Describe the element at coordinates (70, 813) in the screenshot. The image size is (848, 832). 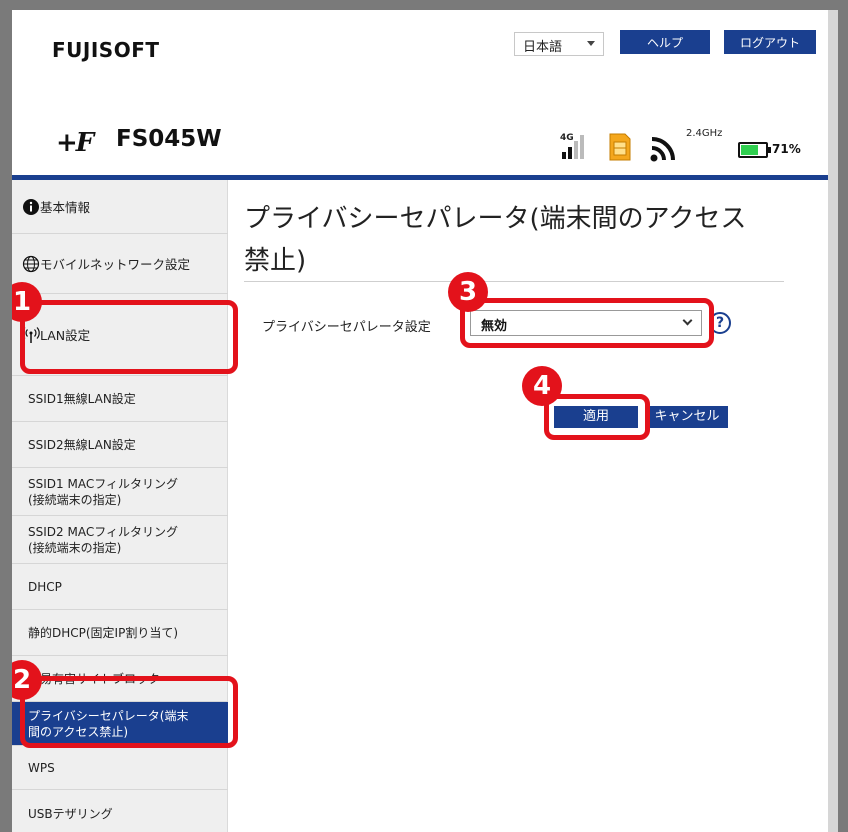
I see `sidebar-item-label: USBテザリング` at that location.